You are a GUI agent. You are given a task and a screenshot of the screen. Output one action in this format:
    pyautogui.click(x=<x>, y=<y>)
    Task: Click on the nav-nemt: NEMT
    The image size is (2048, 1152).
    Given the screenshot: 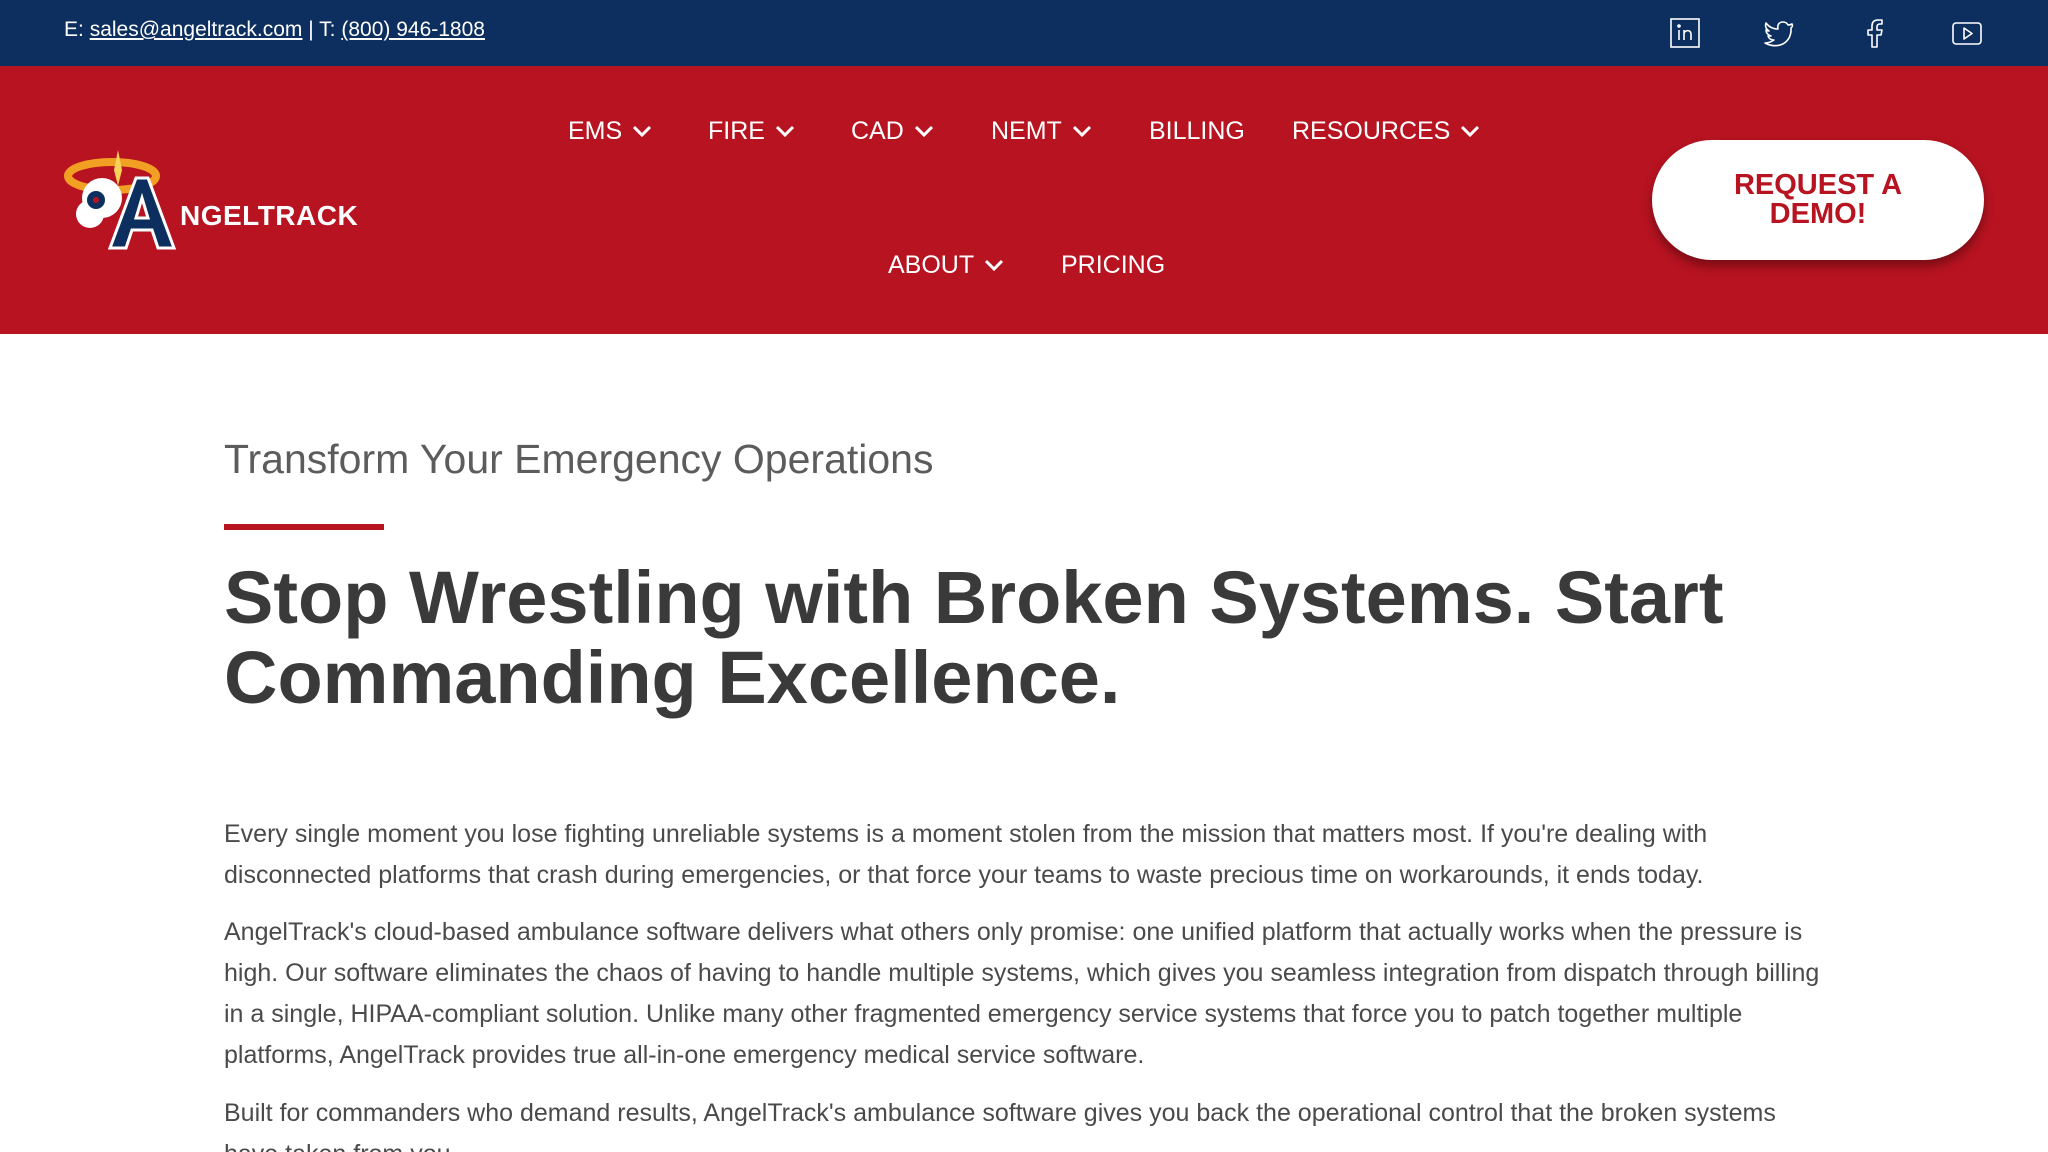 What is the action you would take?
    pyautogui.click(x=1041, y=131)
    